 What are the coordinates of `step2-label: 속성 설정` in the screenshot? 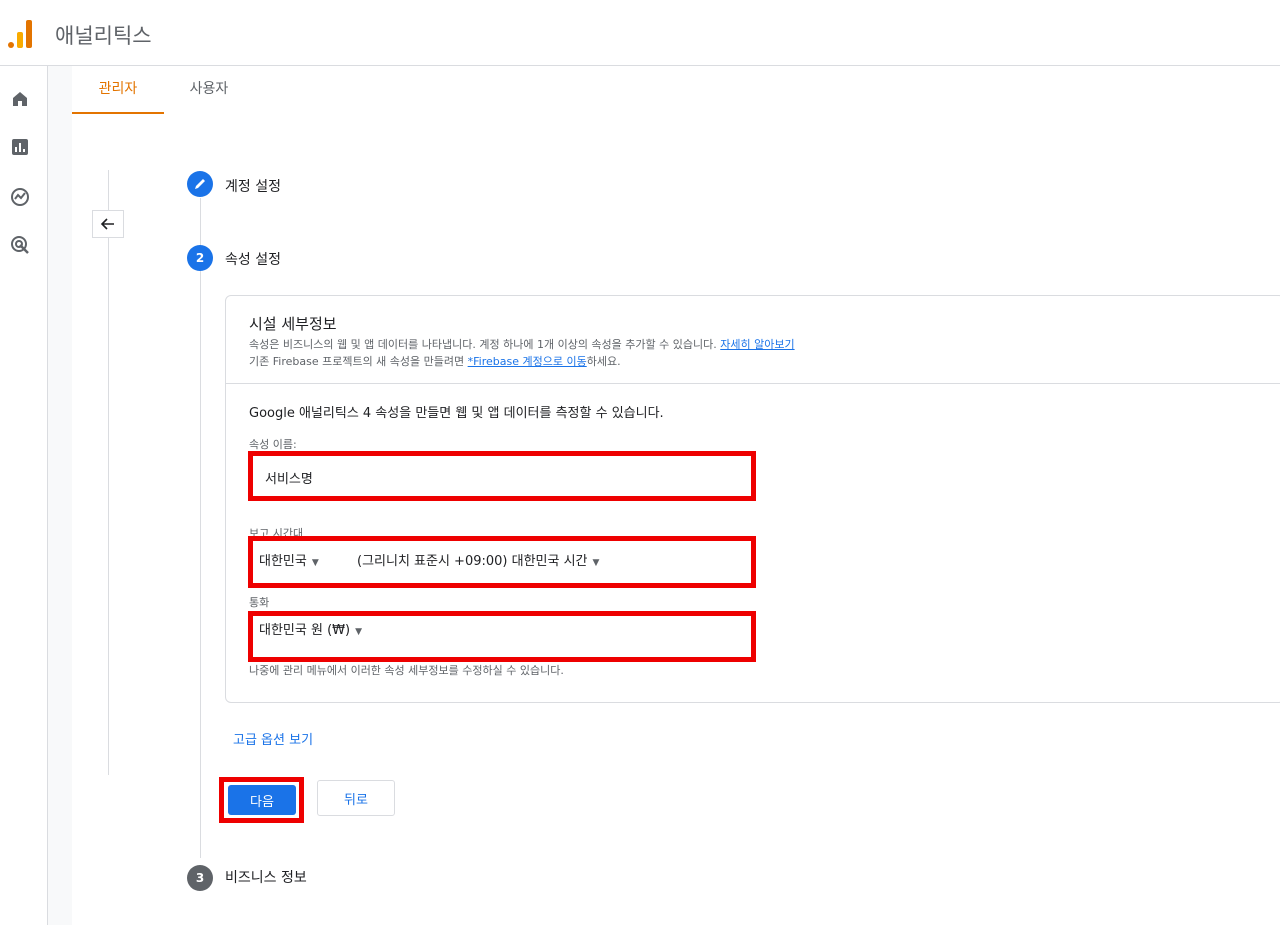 It's located at (253, 260).